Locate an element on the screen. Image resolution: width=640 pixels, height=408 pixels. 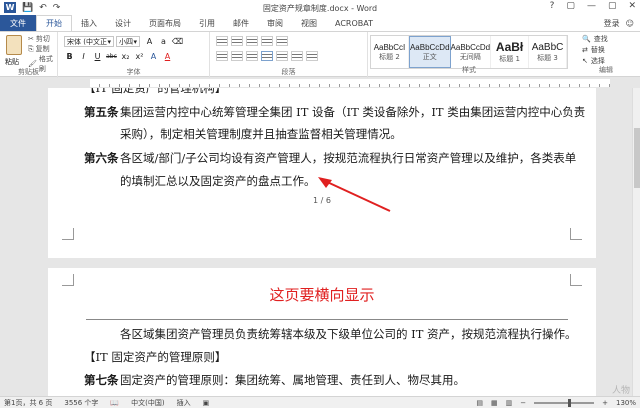
horizontal-ruler is located at coordinates (320, 83).